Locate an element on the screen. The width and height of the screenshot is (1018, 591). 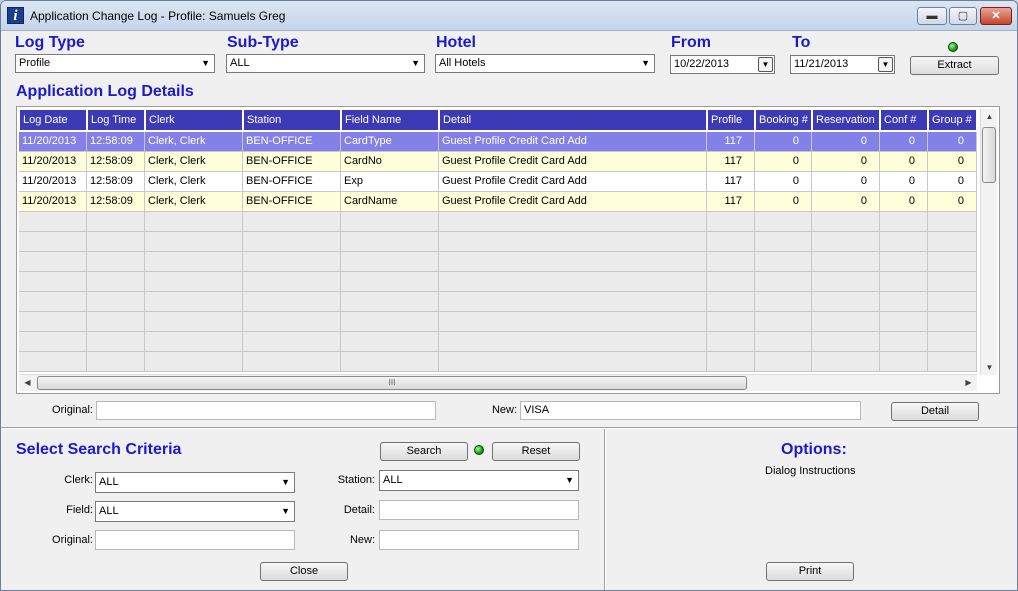
to-date-picker: 11/21/2013 ▼ is located at coordinates (842, 64).